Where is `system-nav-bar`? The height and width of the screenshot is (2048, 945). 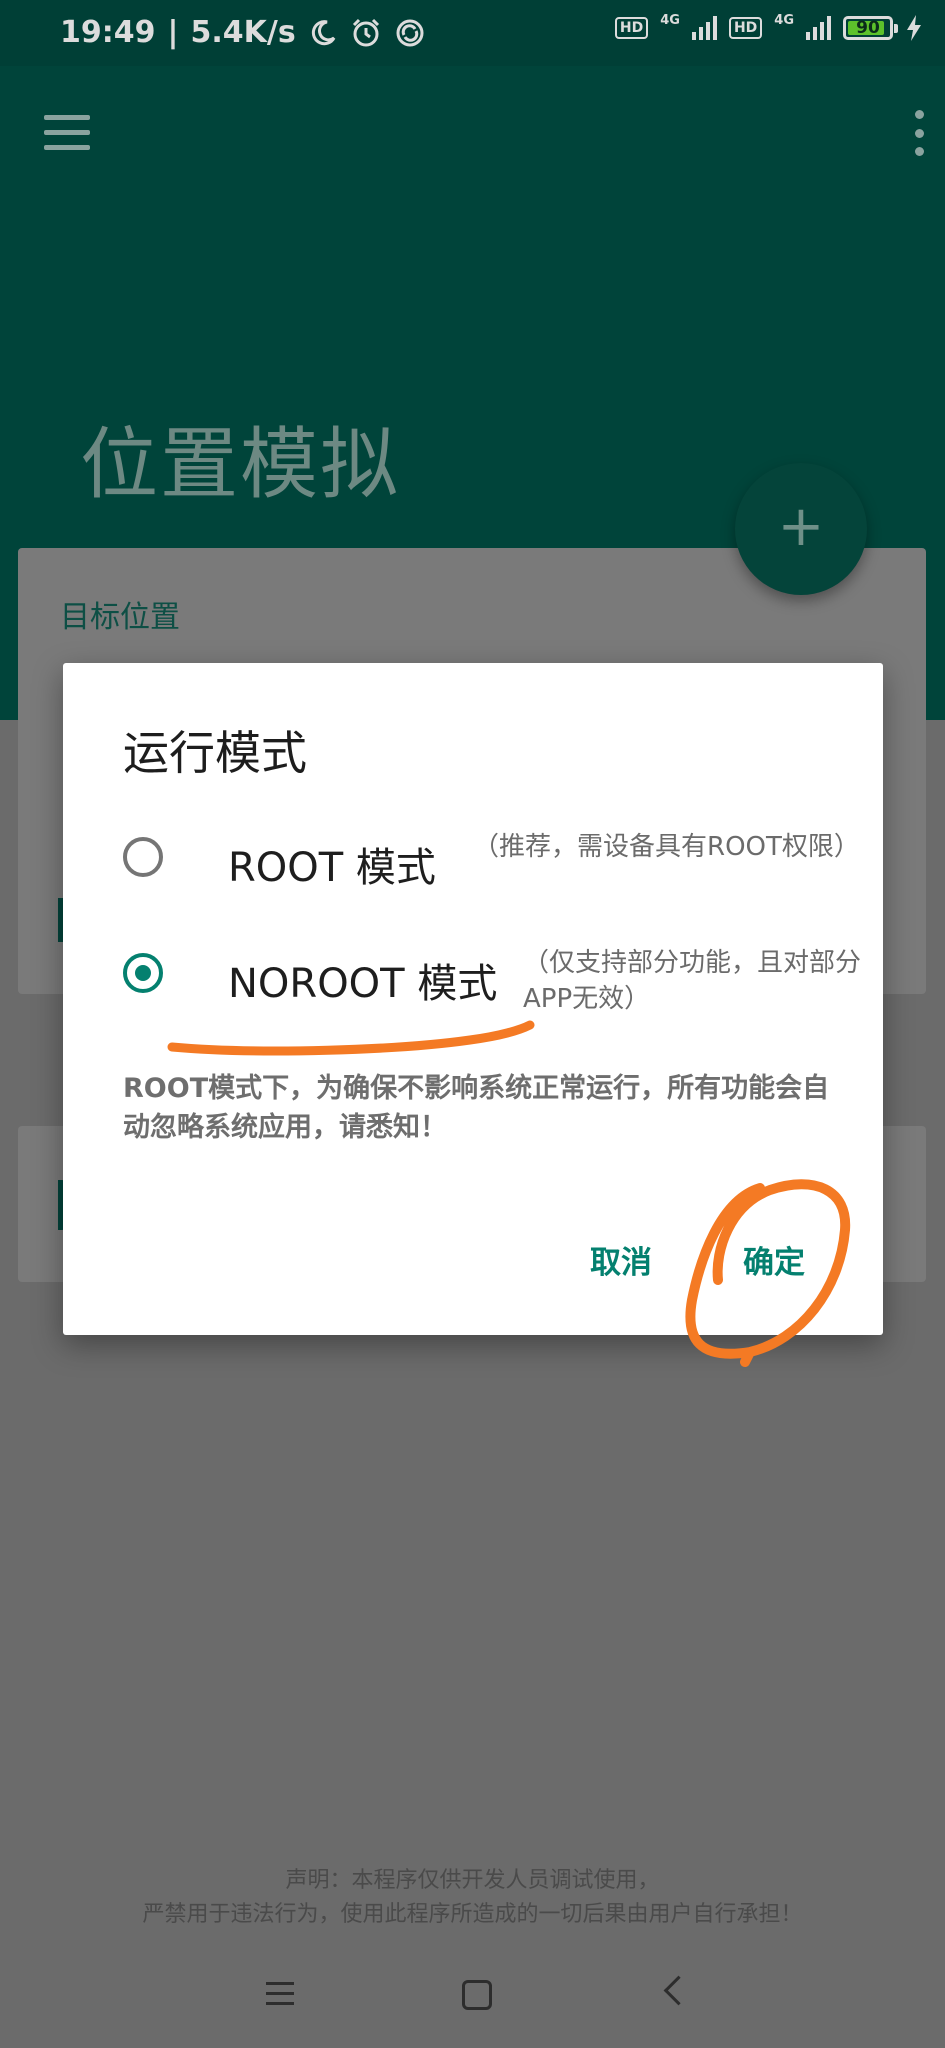 system-nav-bar is located at coordinates (472, 1996).